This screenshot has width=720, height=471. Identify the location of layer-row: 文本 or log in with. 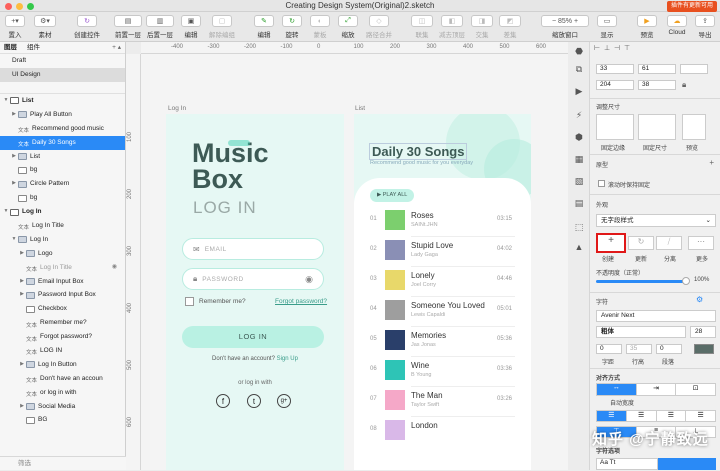
(62, 393).